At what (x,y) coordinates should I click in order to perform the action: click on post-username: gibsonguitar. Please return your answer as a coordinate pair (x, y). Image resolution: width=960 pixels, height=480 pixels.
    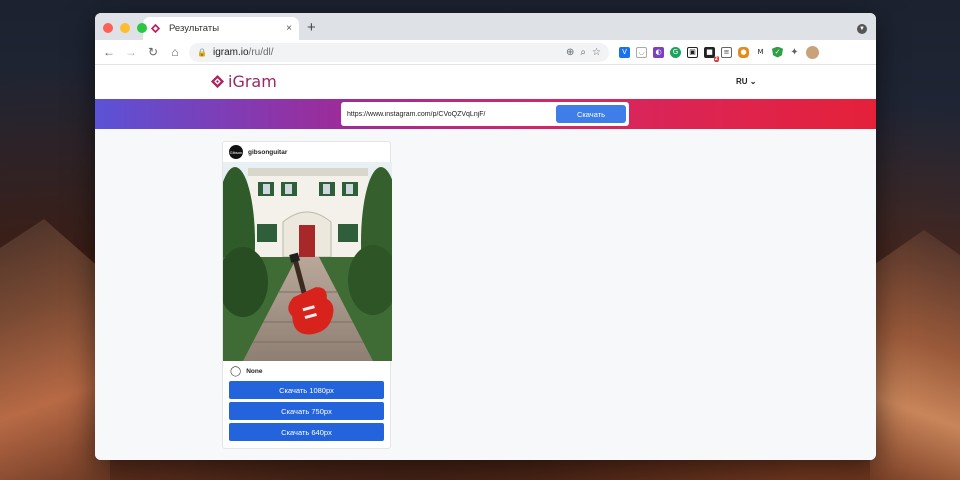
    Looking at the image, I should click on (268, 152).